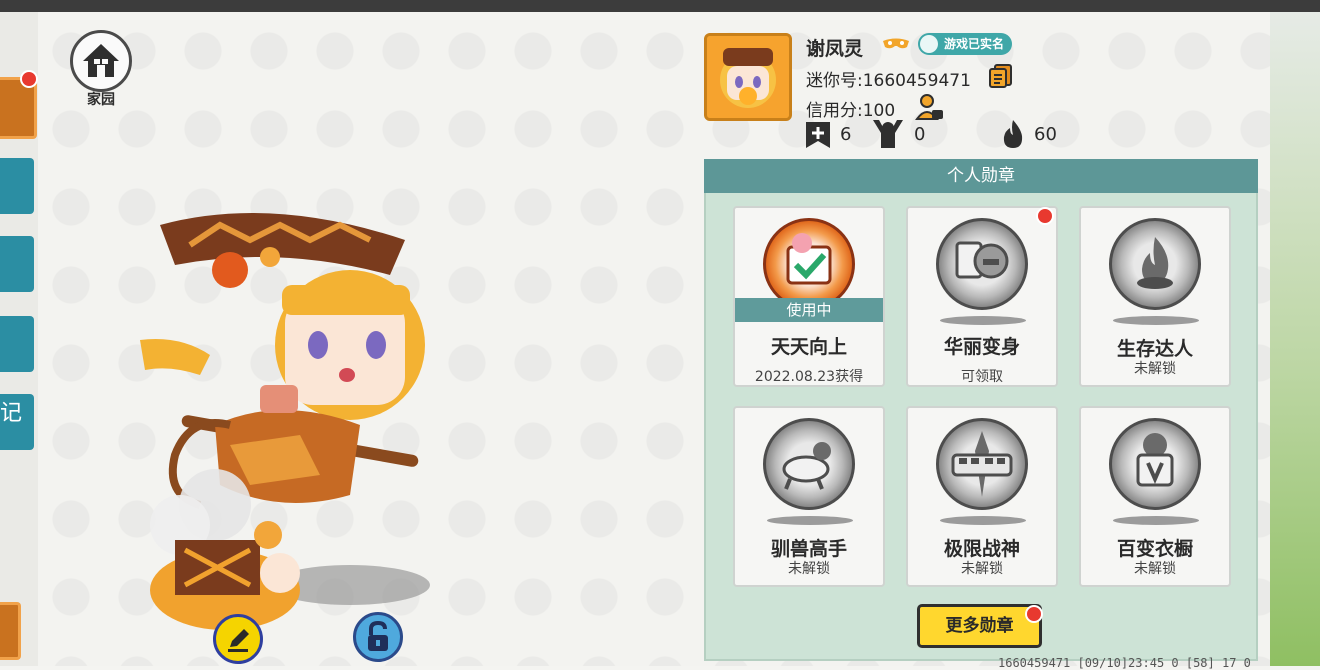 Image resolution: width=1320 pixels, height=670 pixels. I want to click on mini-id: 迷你号:1660459471, so click(888, 81).